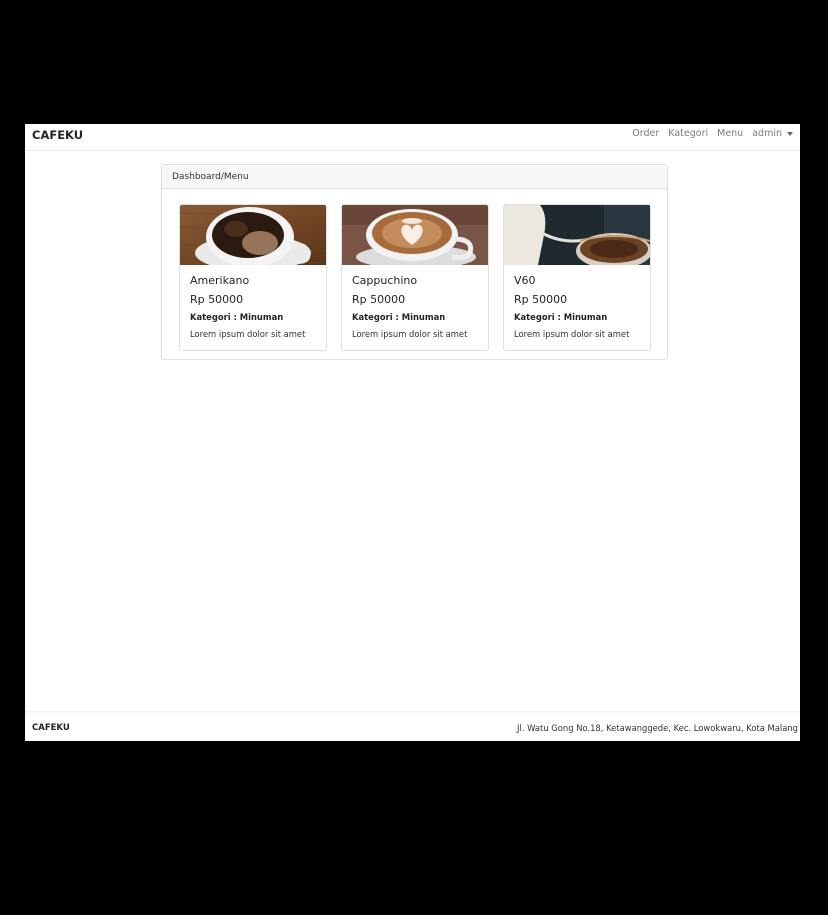 Image resolution: width=828 pixels, height=915 pixels. I want to click on nav-link-menu: Menu, so click(730, 133).